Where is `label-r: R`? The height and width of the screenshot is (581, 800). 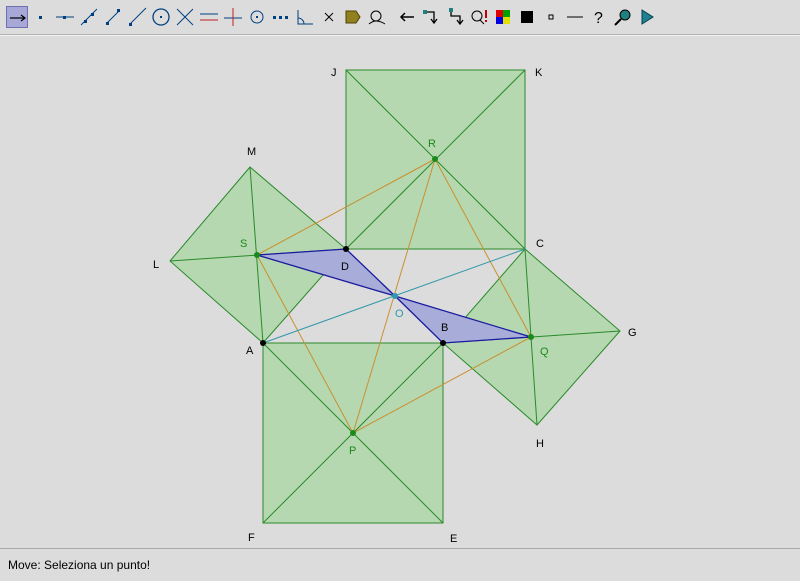 label-r: R is located at coordinates (432, 144).